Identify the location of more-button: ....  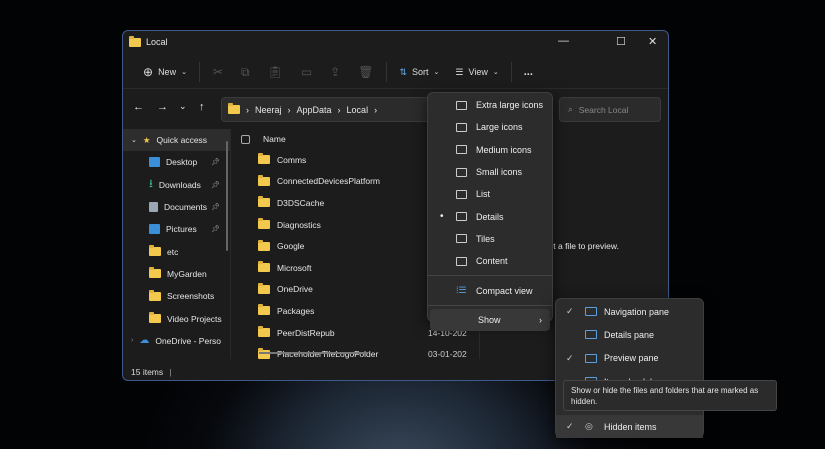
(528, 72).